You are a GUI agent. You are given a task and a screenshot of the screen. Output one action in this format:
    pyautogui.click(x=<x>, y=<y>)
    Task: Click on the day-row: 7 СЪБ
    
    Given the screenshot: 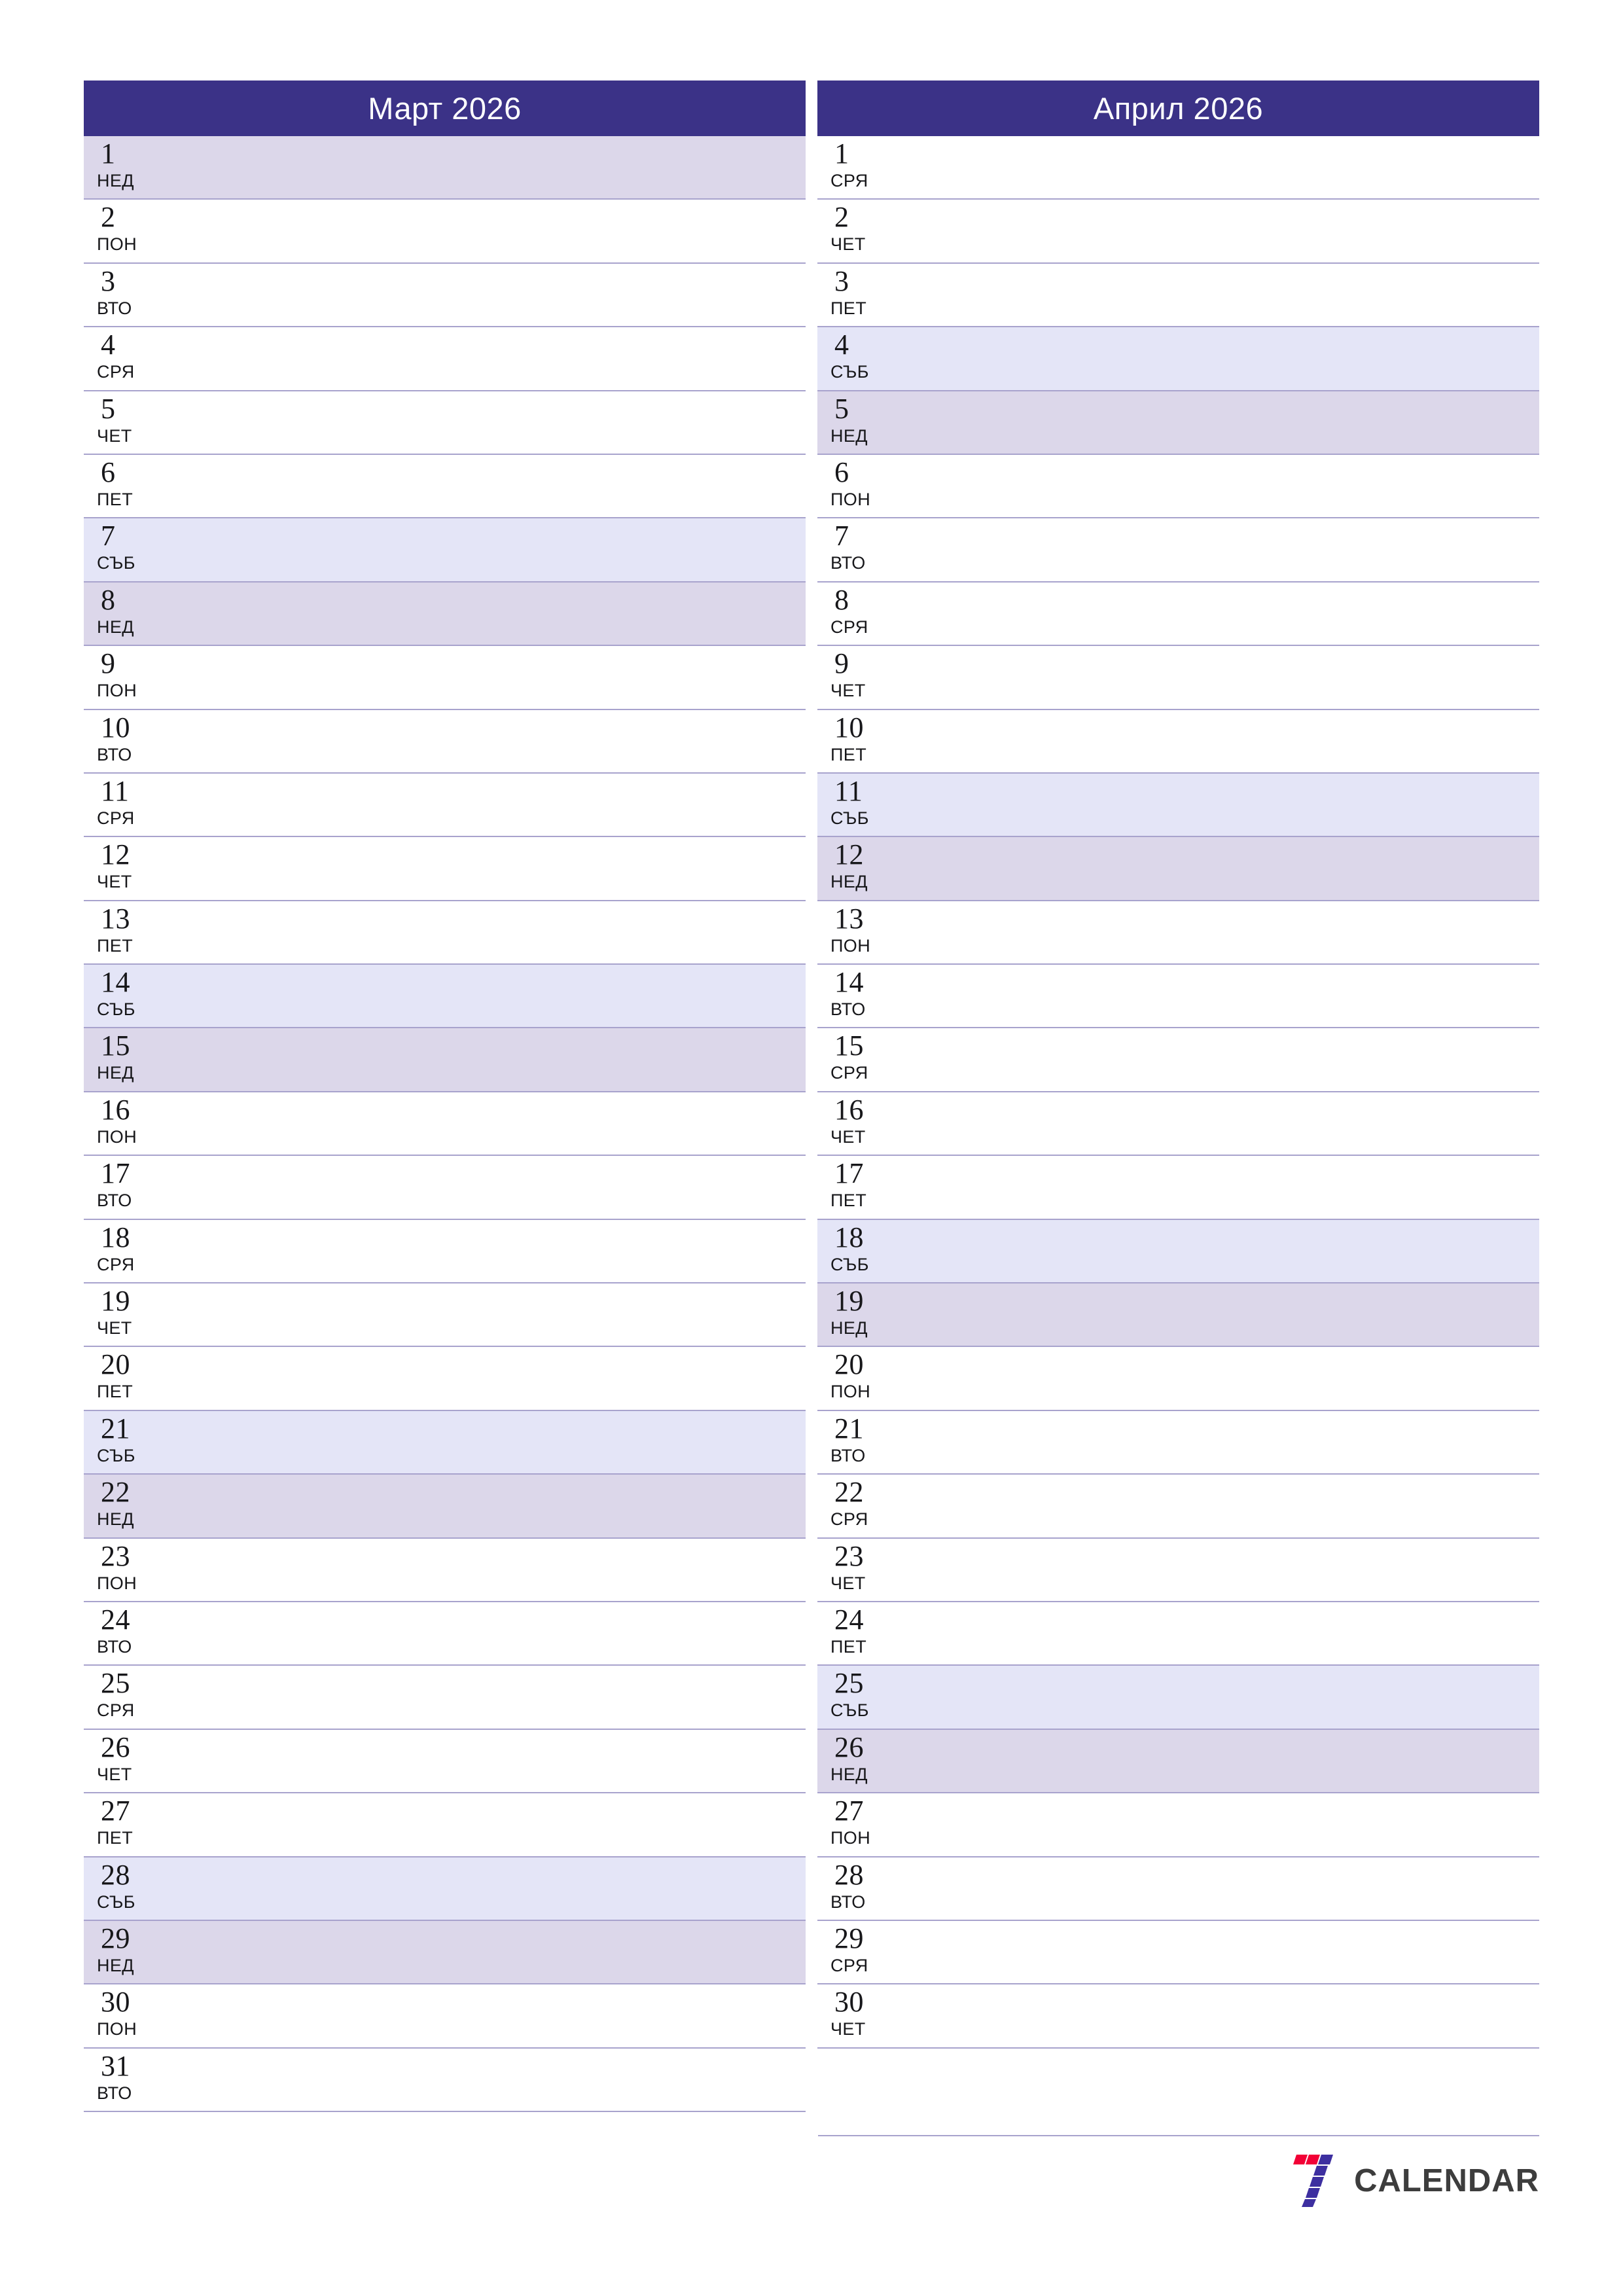 What is the action you would take?
    pyautogui.click(x=445, y=550)
    